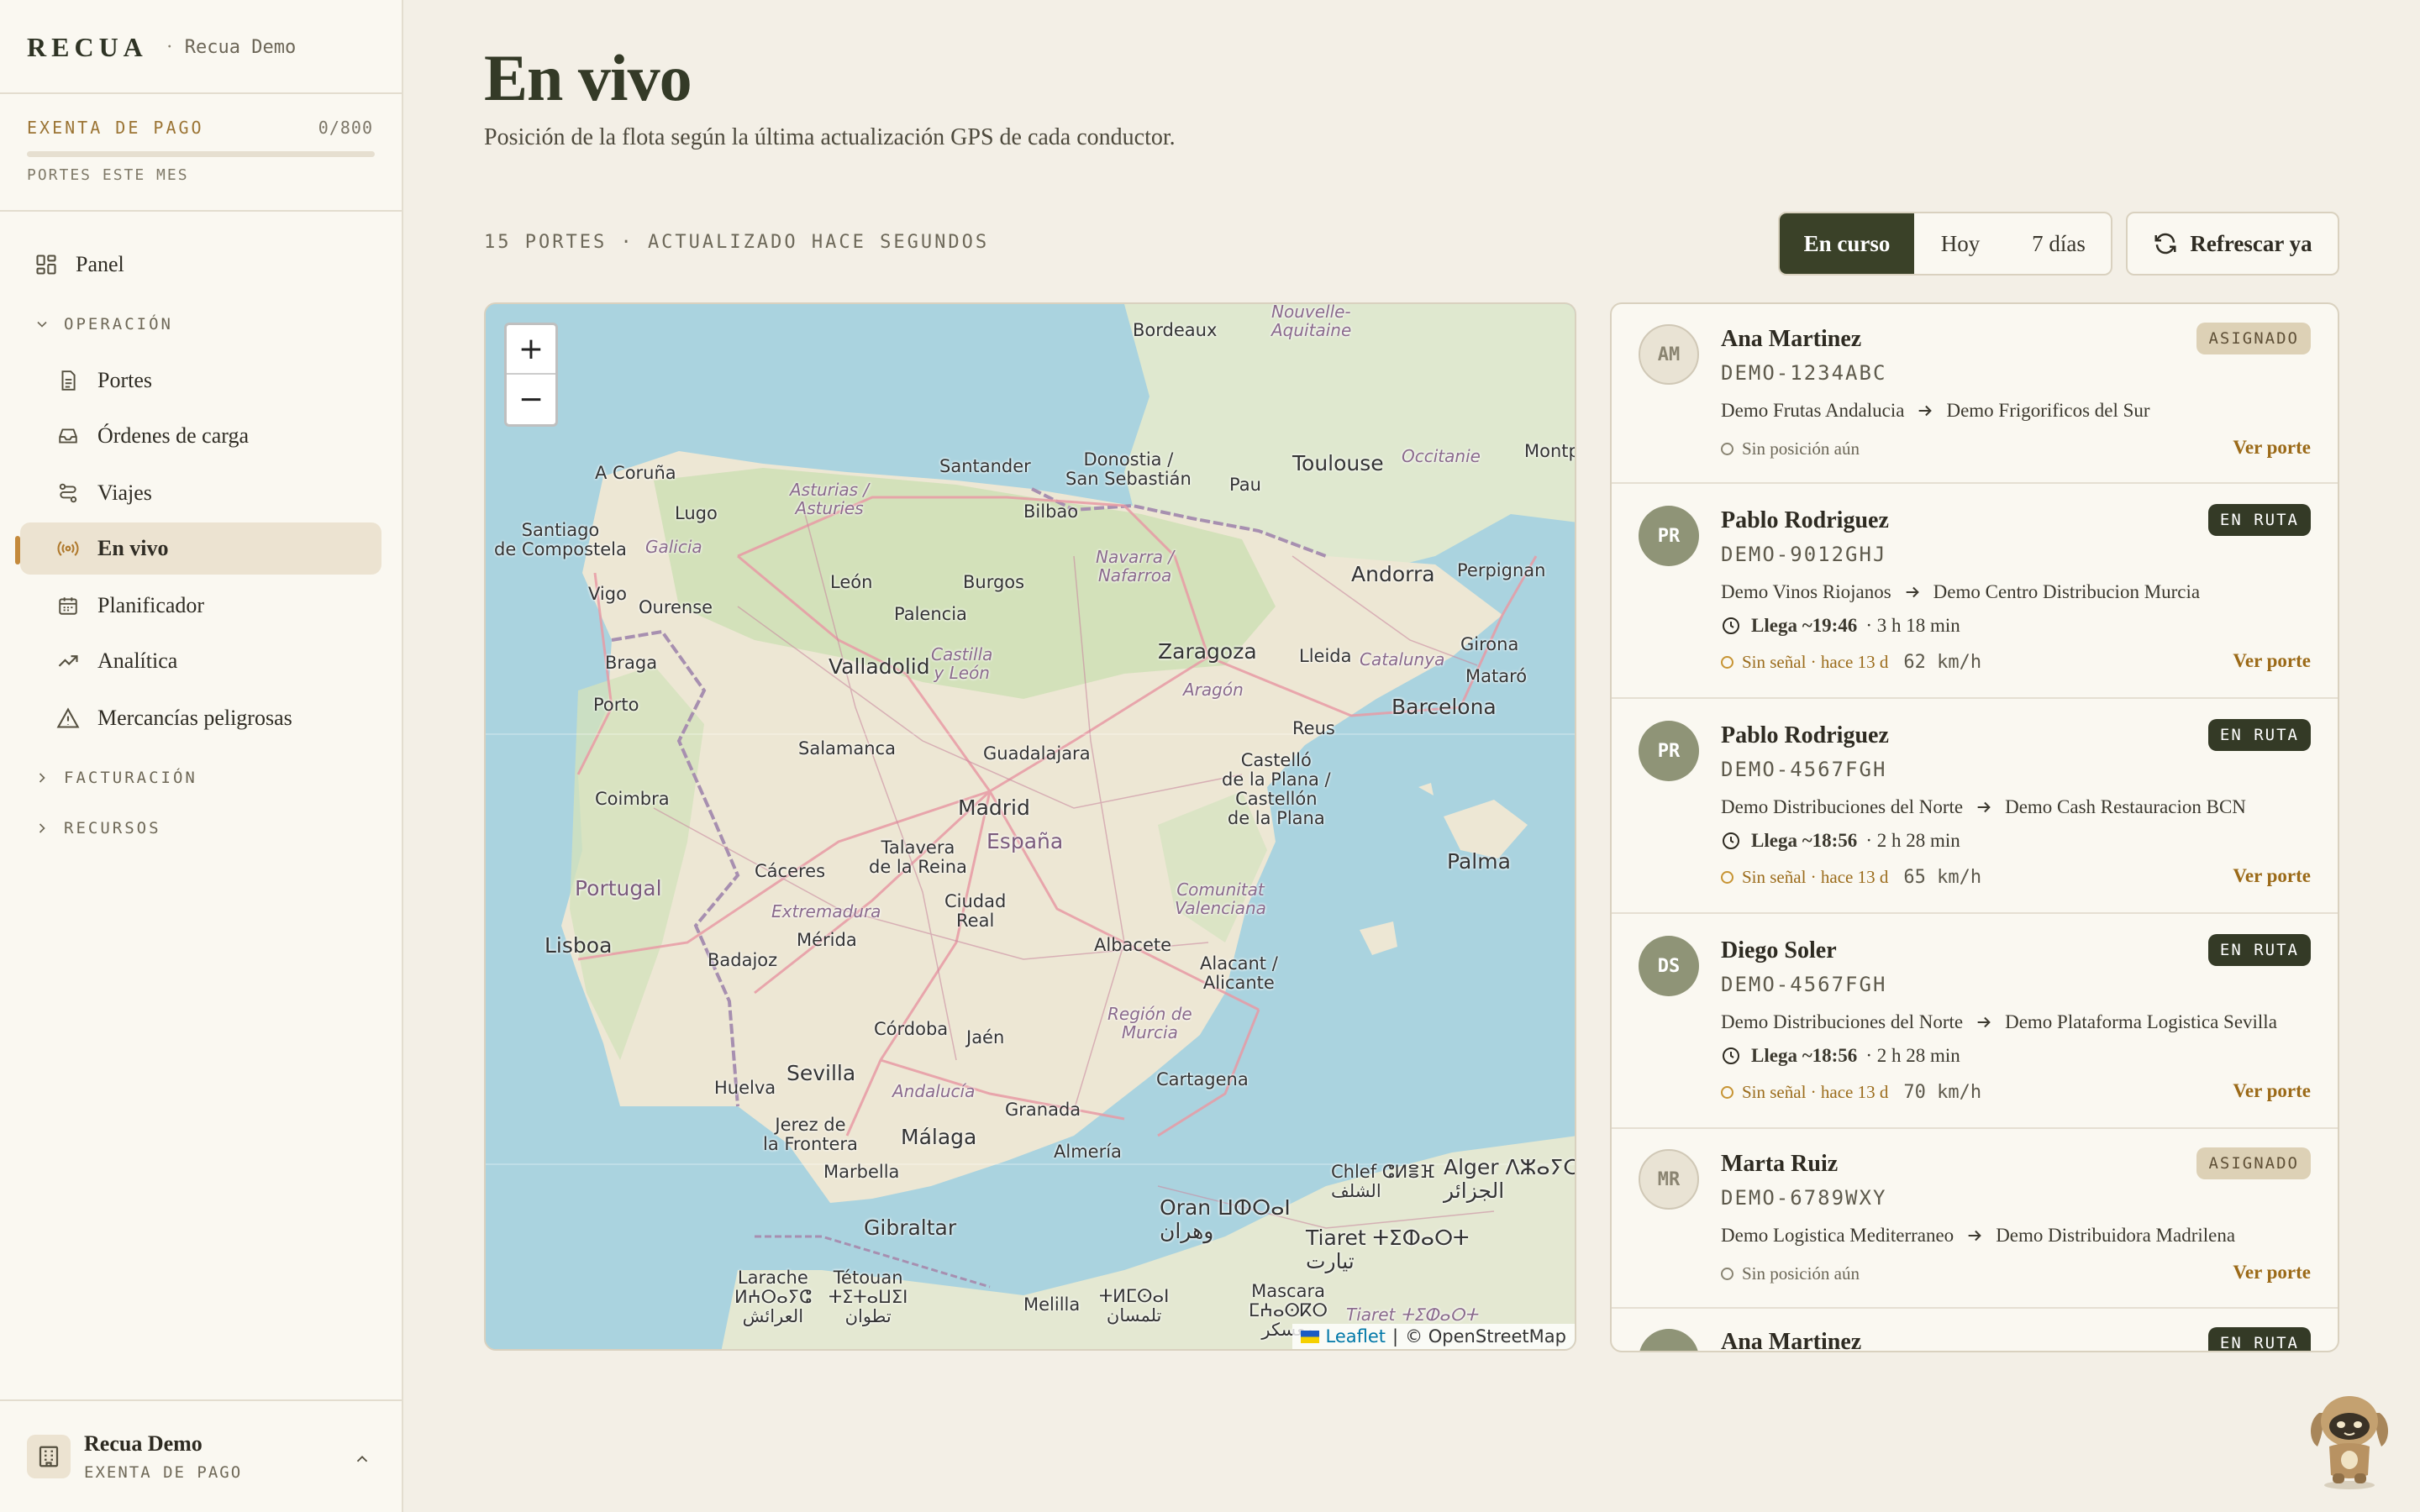 The height and width of the screenshot is (1512, 2420). I want to click on brand: RECUA · Recua Demo, so click(161, 47).